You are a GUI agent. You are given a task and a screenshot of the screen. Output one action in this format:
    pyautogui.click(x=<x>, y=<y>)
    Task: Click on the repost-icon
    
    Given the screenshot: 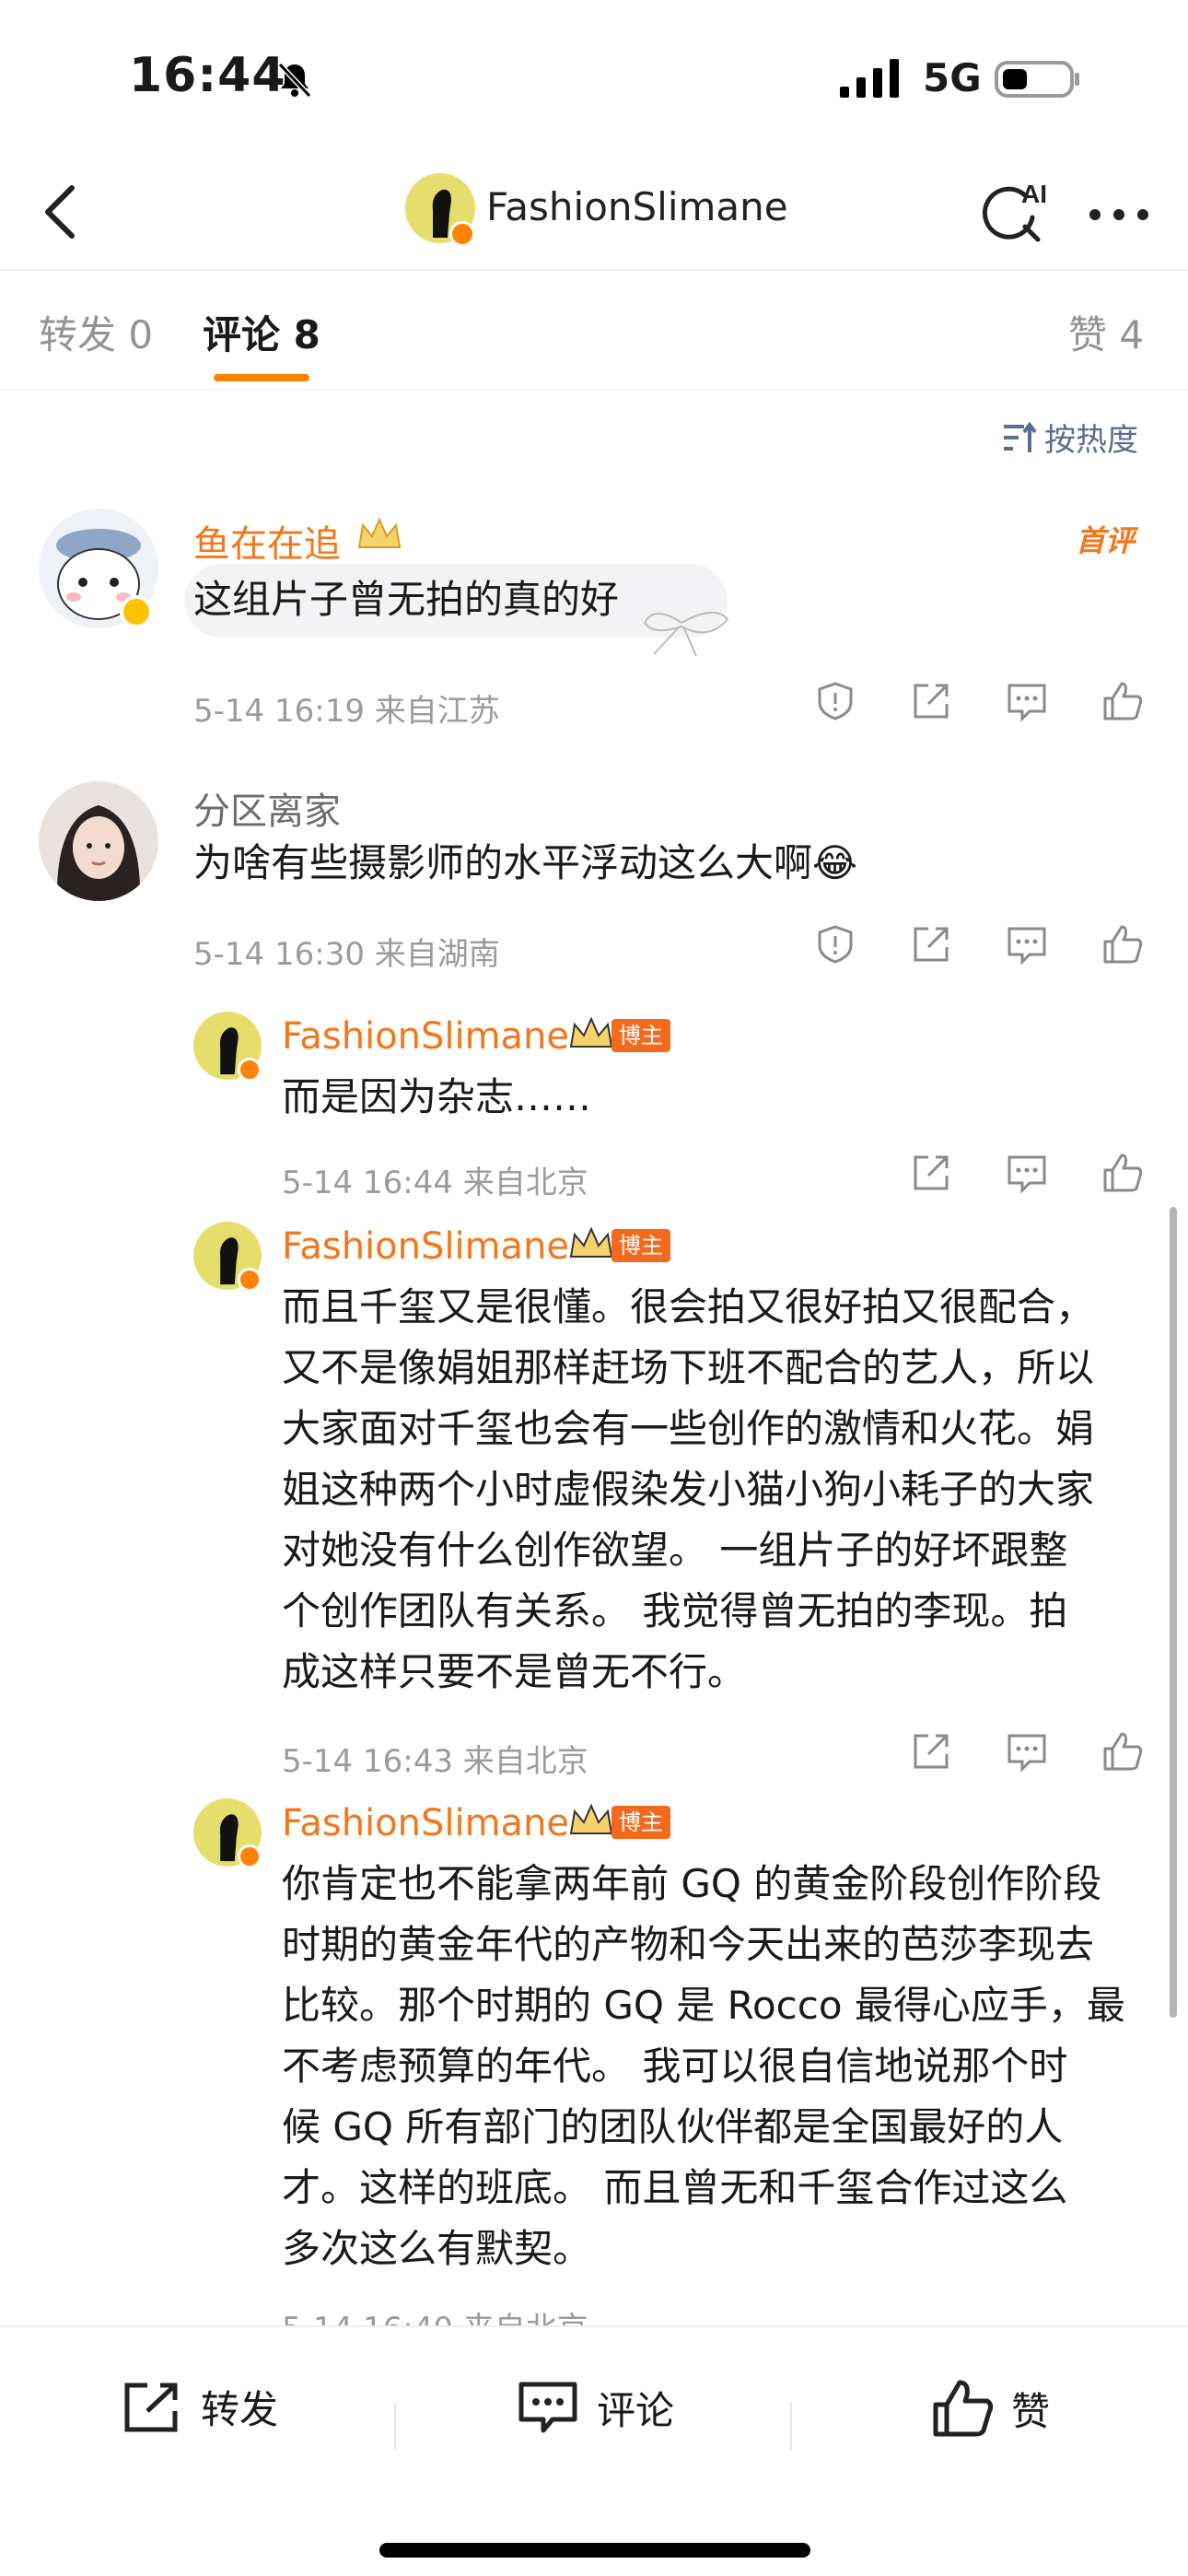 What is the action you would take?
    pyautogui.click(x=151, y=2407)
    